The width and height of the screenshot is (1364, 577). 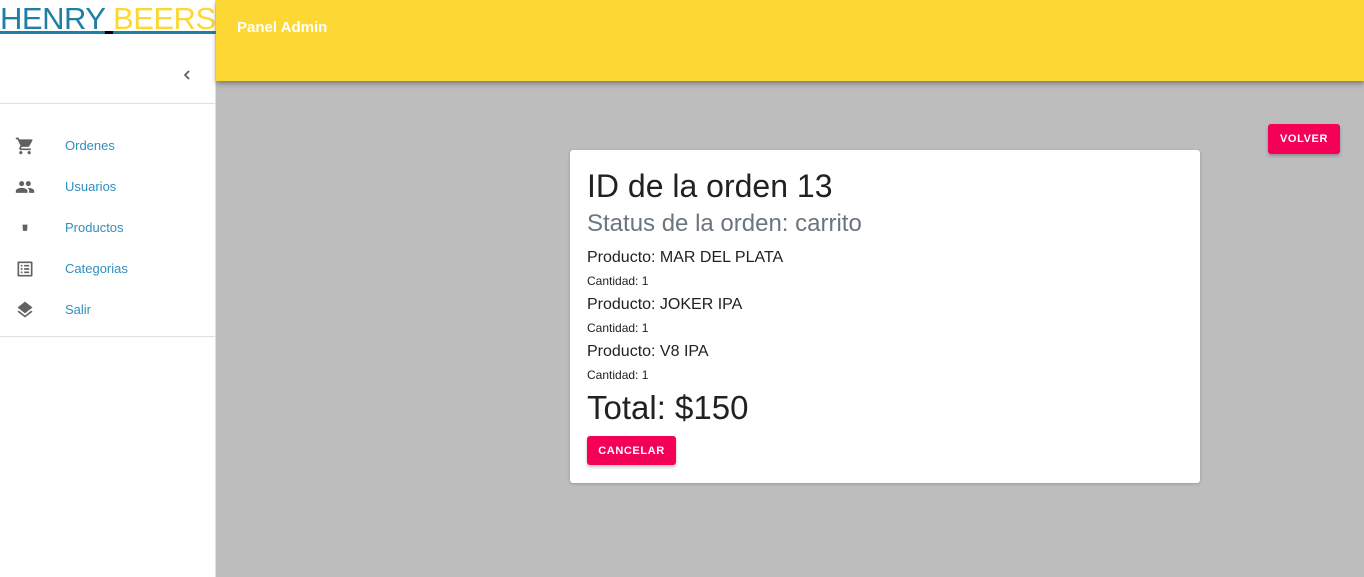 I want to click on sidebar-item-label: Categorias, so click(x=96, y=268).